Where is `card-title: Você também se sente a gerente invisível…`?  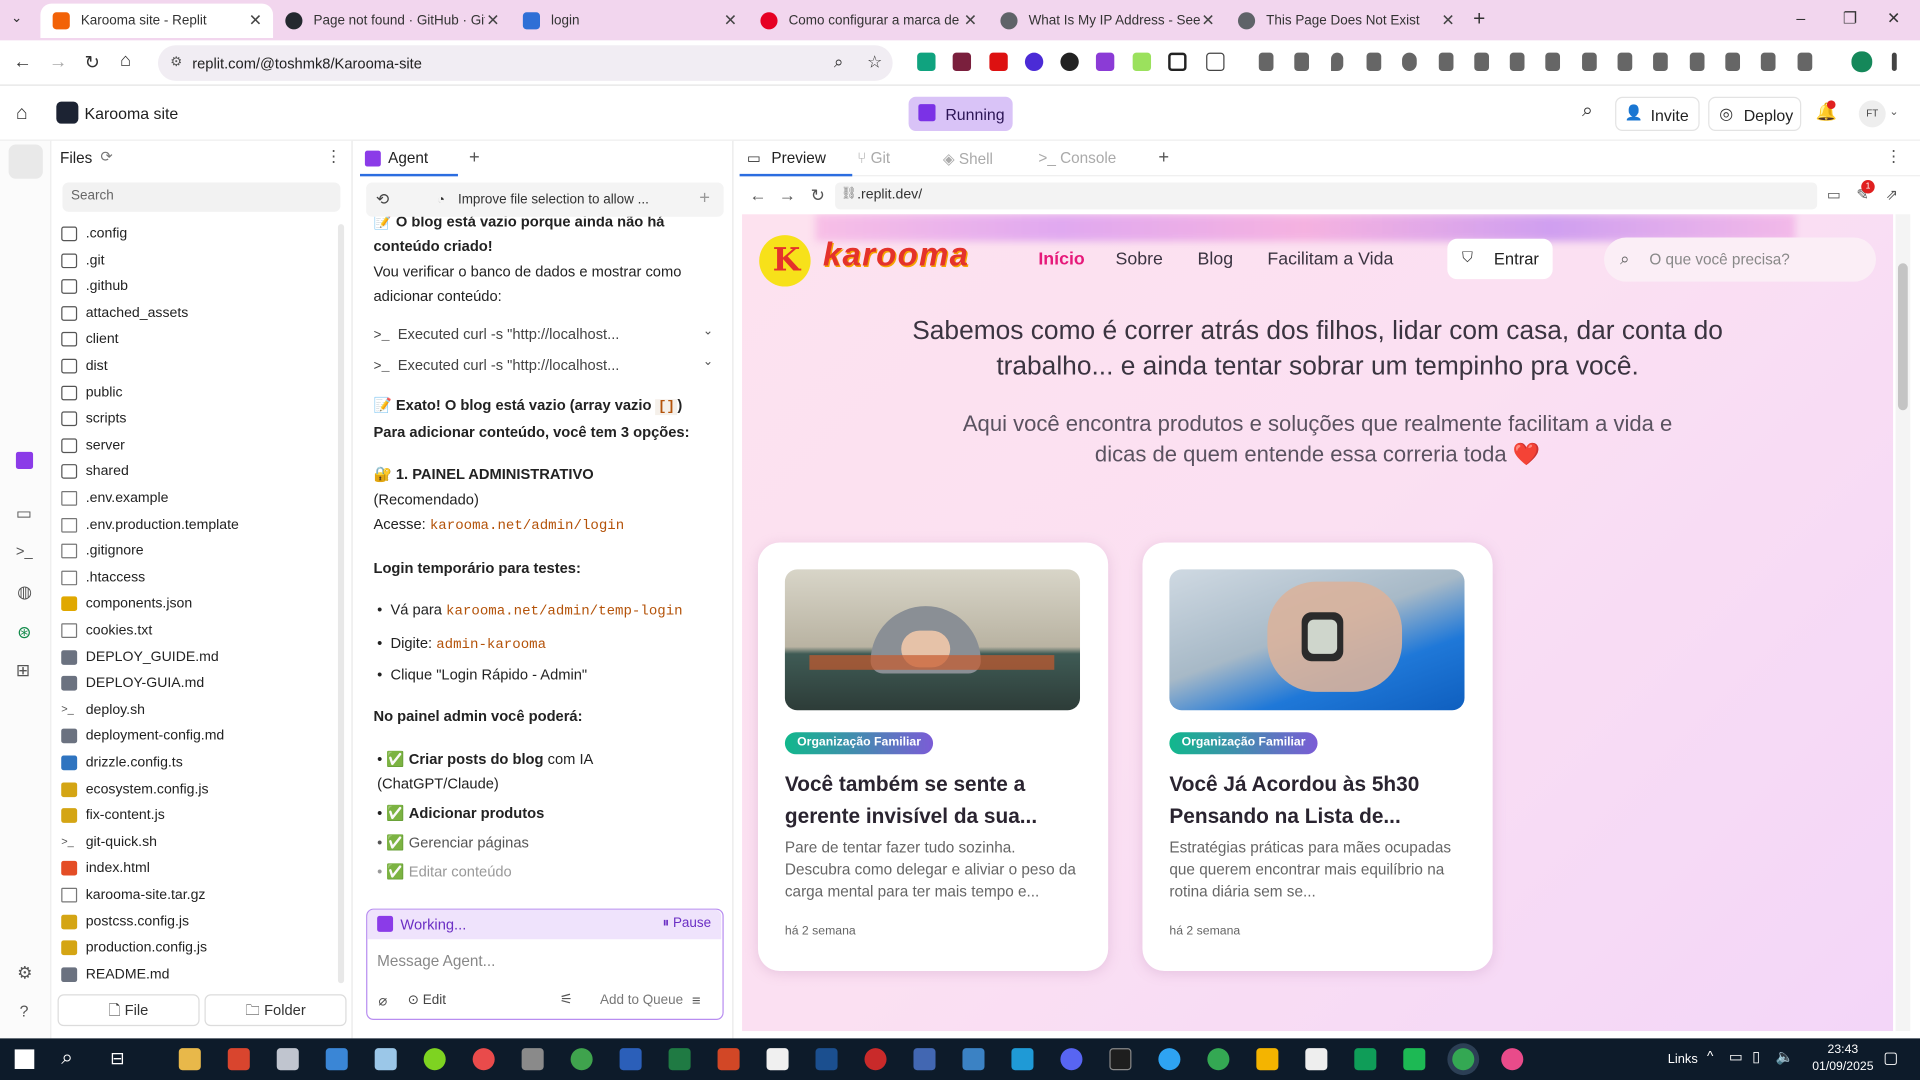
card-title: Você também se sente a gerente invisível… is located at coordinates (935, 801).